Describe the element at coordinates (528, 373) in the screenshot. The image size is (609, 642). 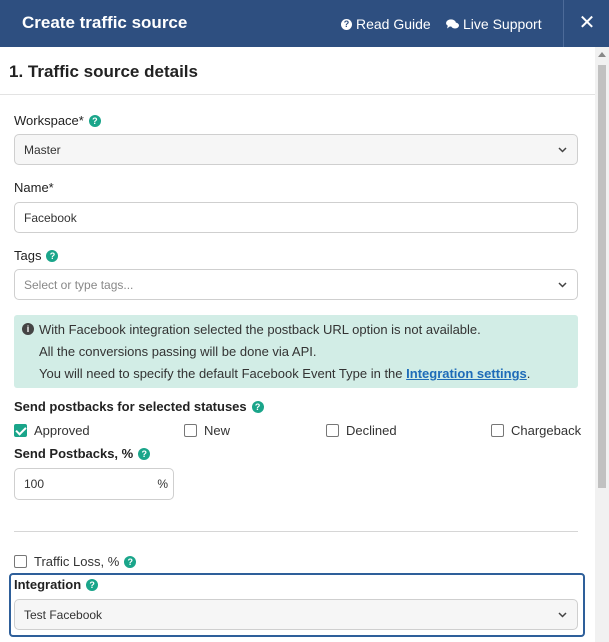
I see `notice-line-3-suffix: .` at that location.